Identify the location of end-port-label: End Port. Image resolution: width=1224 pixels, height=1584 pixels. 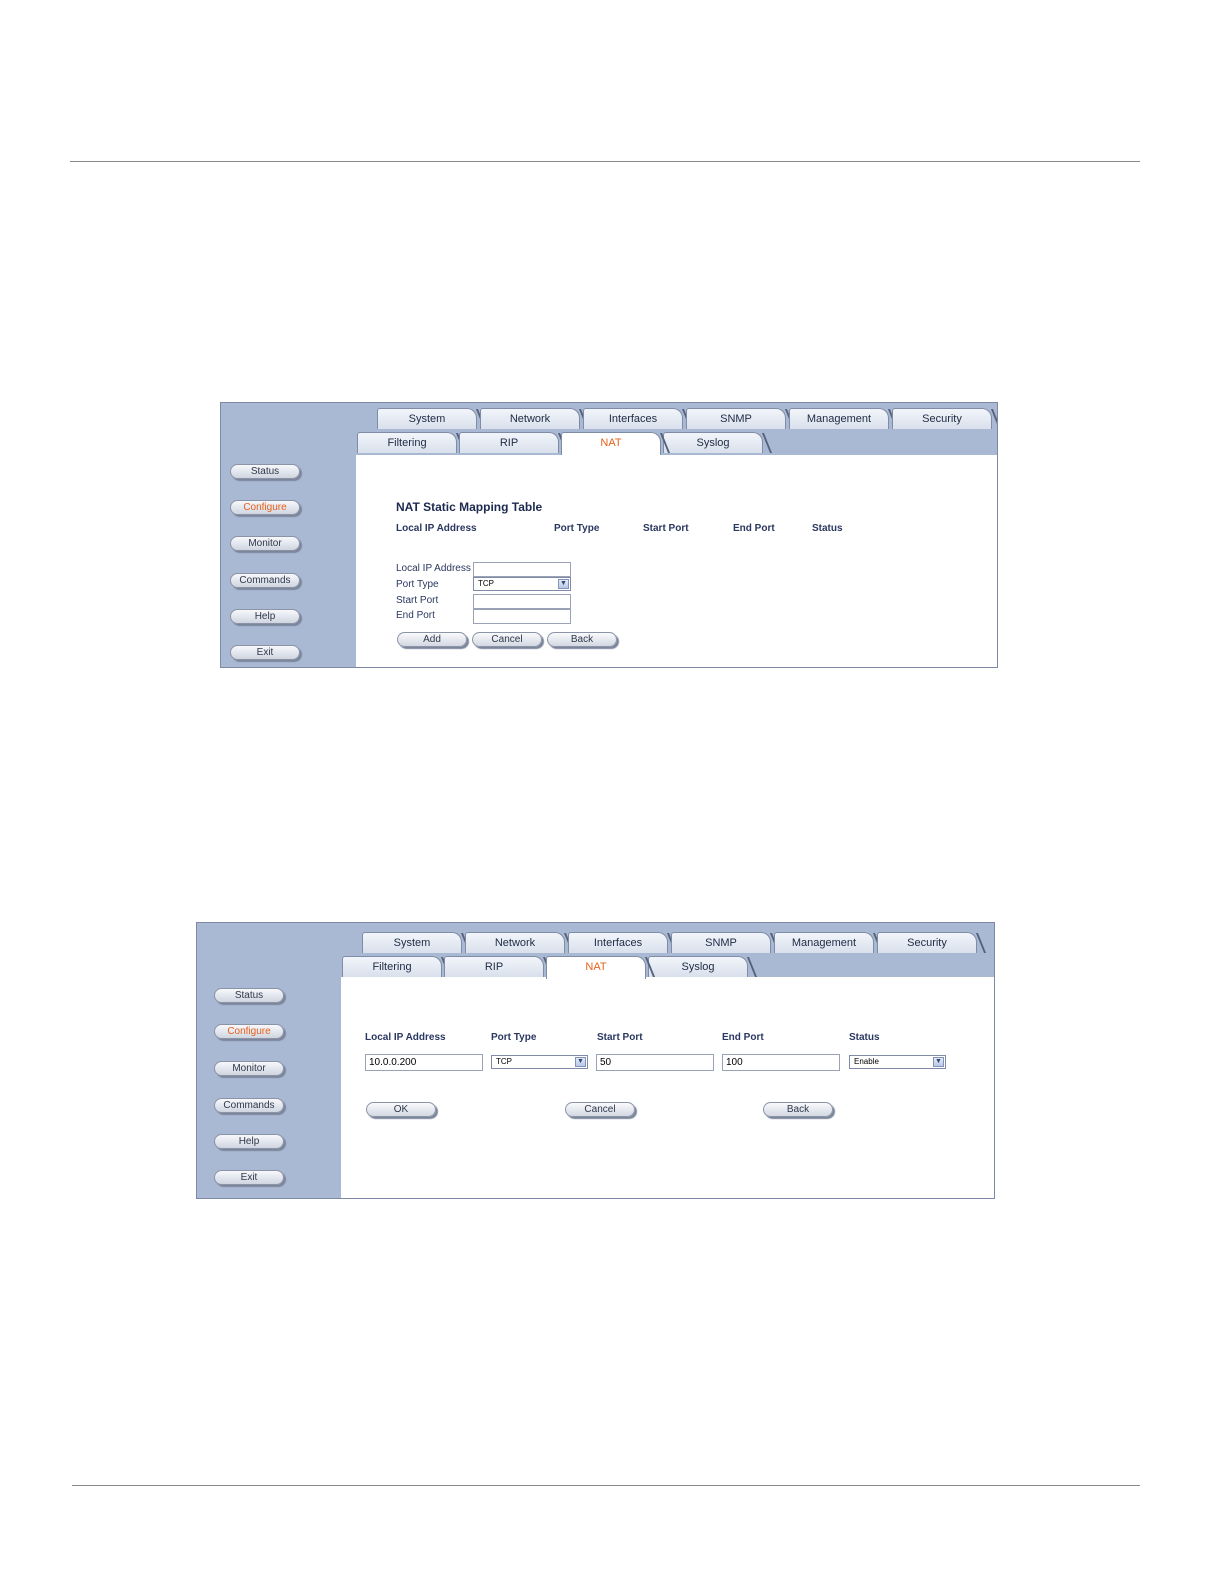
(415, 615).